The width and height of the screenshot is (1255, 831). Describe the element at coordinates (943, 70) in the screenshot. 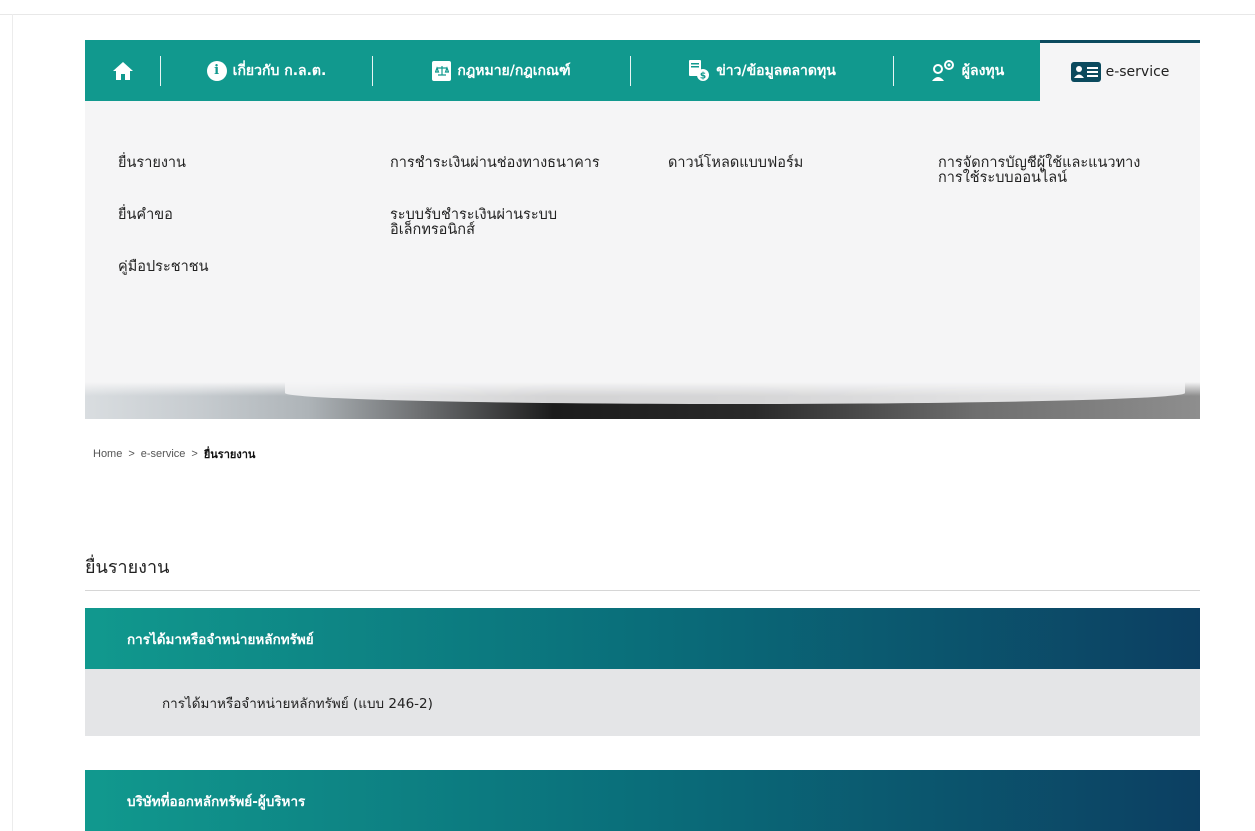

I see `investor-people-icon` at that location.